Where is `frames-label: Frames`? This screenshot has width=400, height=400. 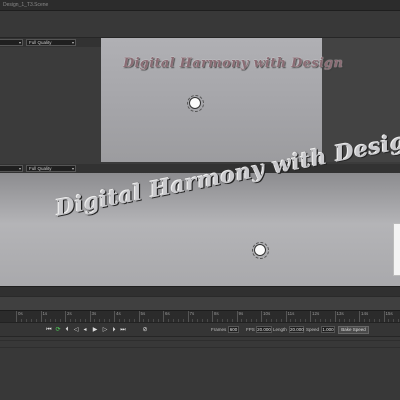 frames-label: Frames is located at coordinates (219, 329).